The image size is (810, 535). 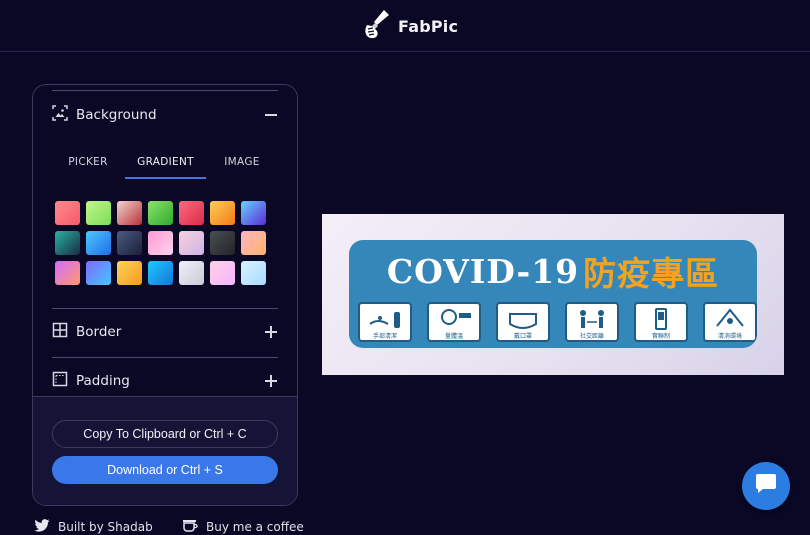 I want to click on collapse-icon, so click(x=271, y=115).